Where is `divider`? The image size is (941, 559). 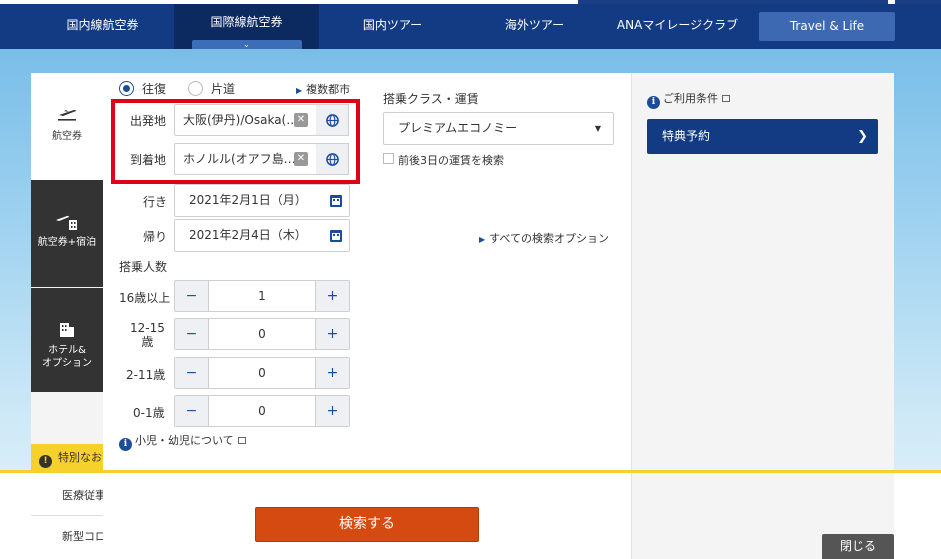
divider is located at coordinates (67, 515).